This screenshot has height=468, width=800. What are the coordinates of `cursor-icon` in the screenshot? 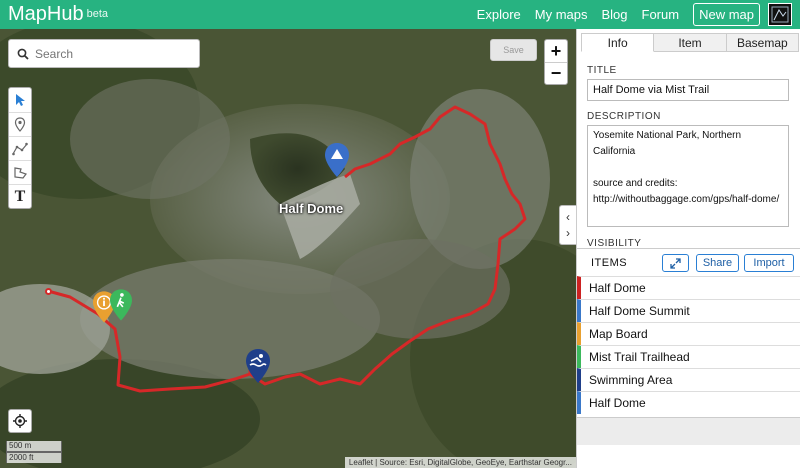 It's located at (20, 100).